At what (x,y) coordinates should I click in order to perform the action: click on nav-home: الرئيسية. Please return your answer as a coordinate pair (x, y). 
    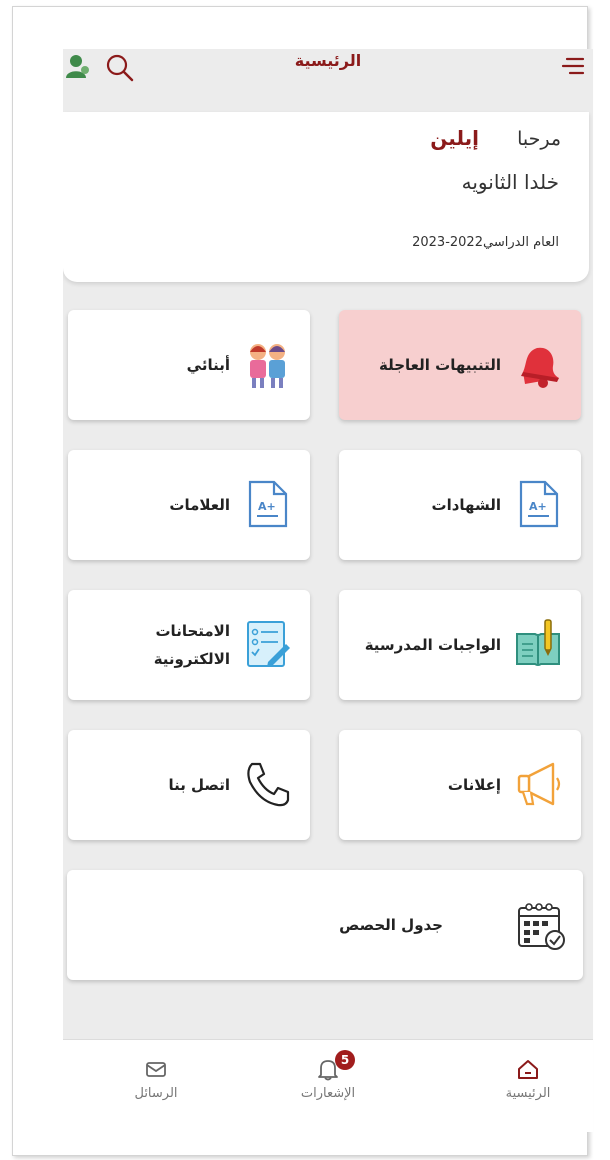
    Looking at the image, I should click on (528, 1078).